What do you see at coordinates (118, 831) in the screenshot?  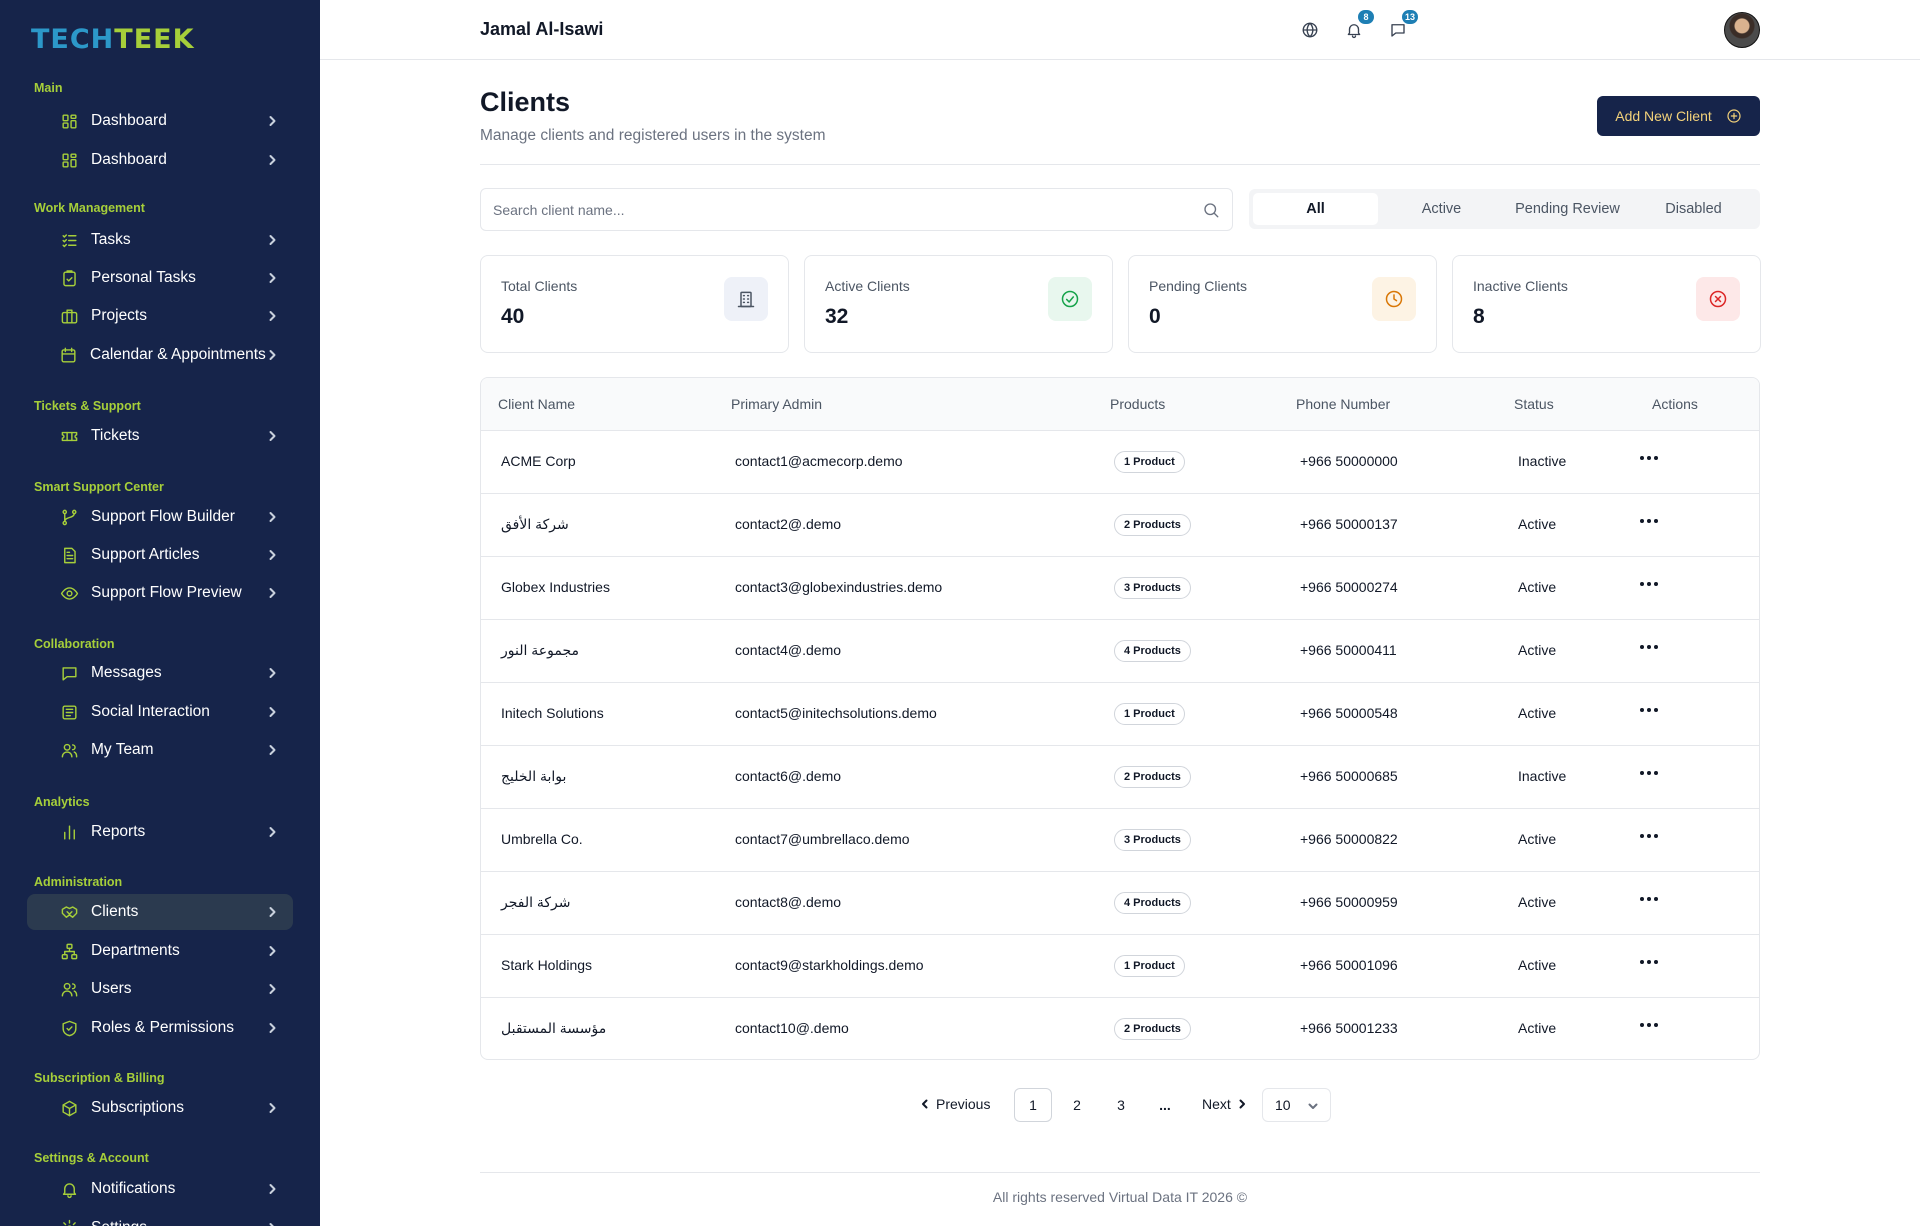 I see `sidebar-item-label: Reports` at bounding box center [118, 831].